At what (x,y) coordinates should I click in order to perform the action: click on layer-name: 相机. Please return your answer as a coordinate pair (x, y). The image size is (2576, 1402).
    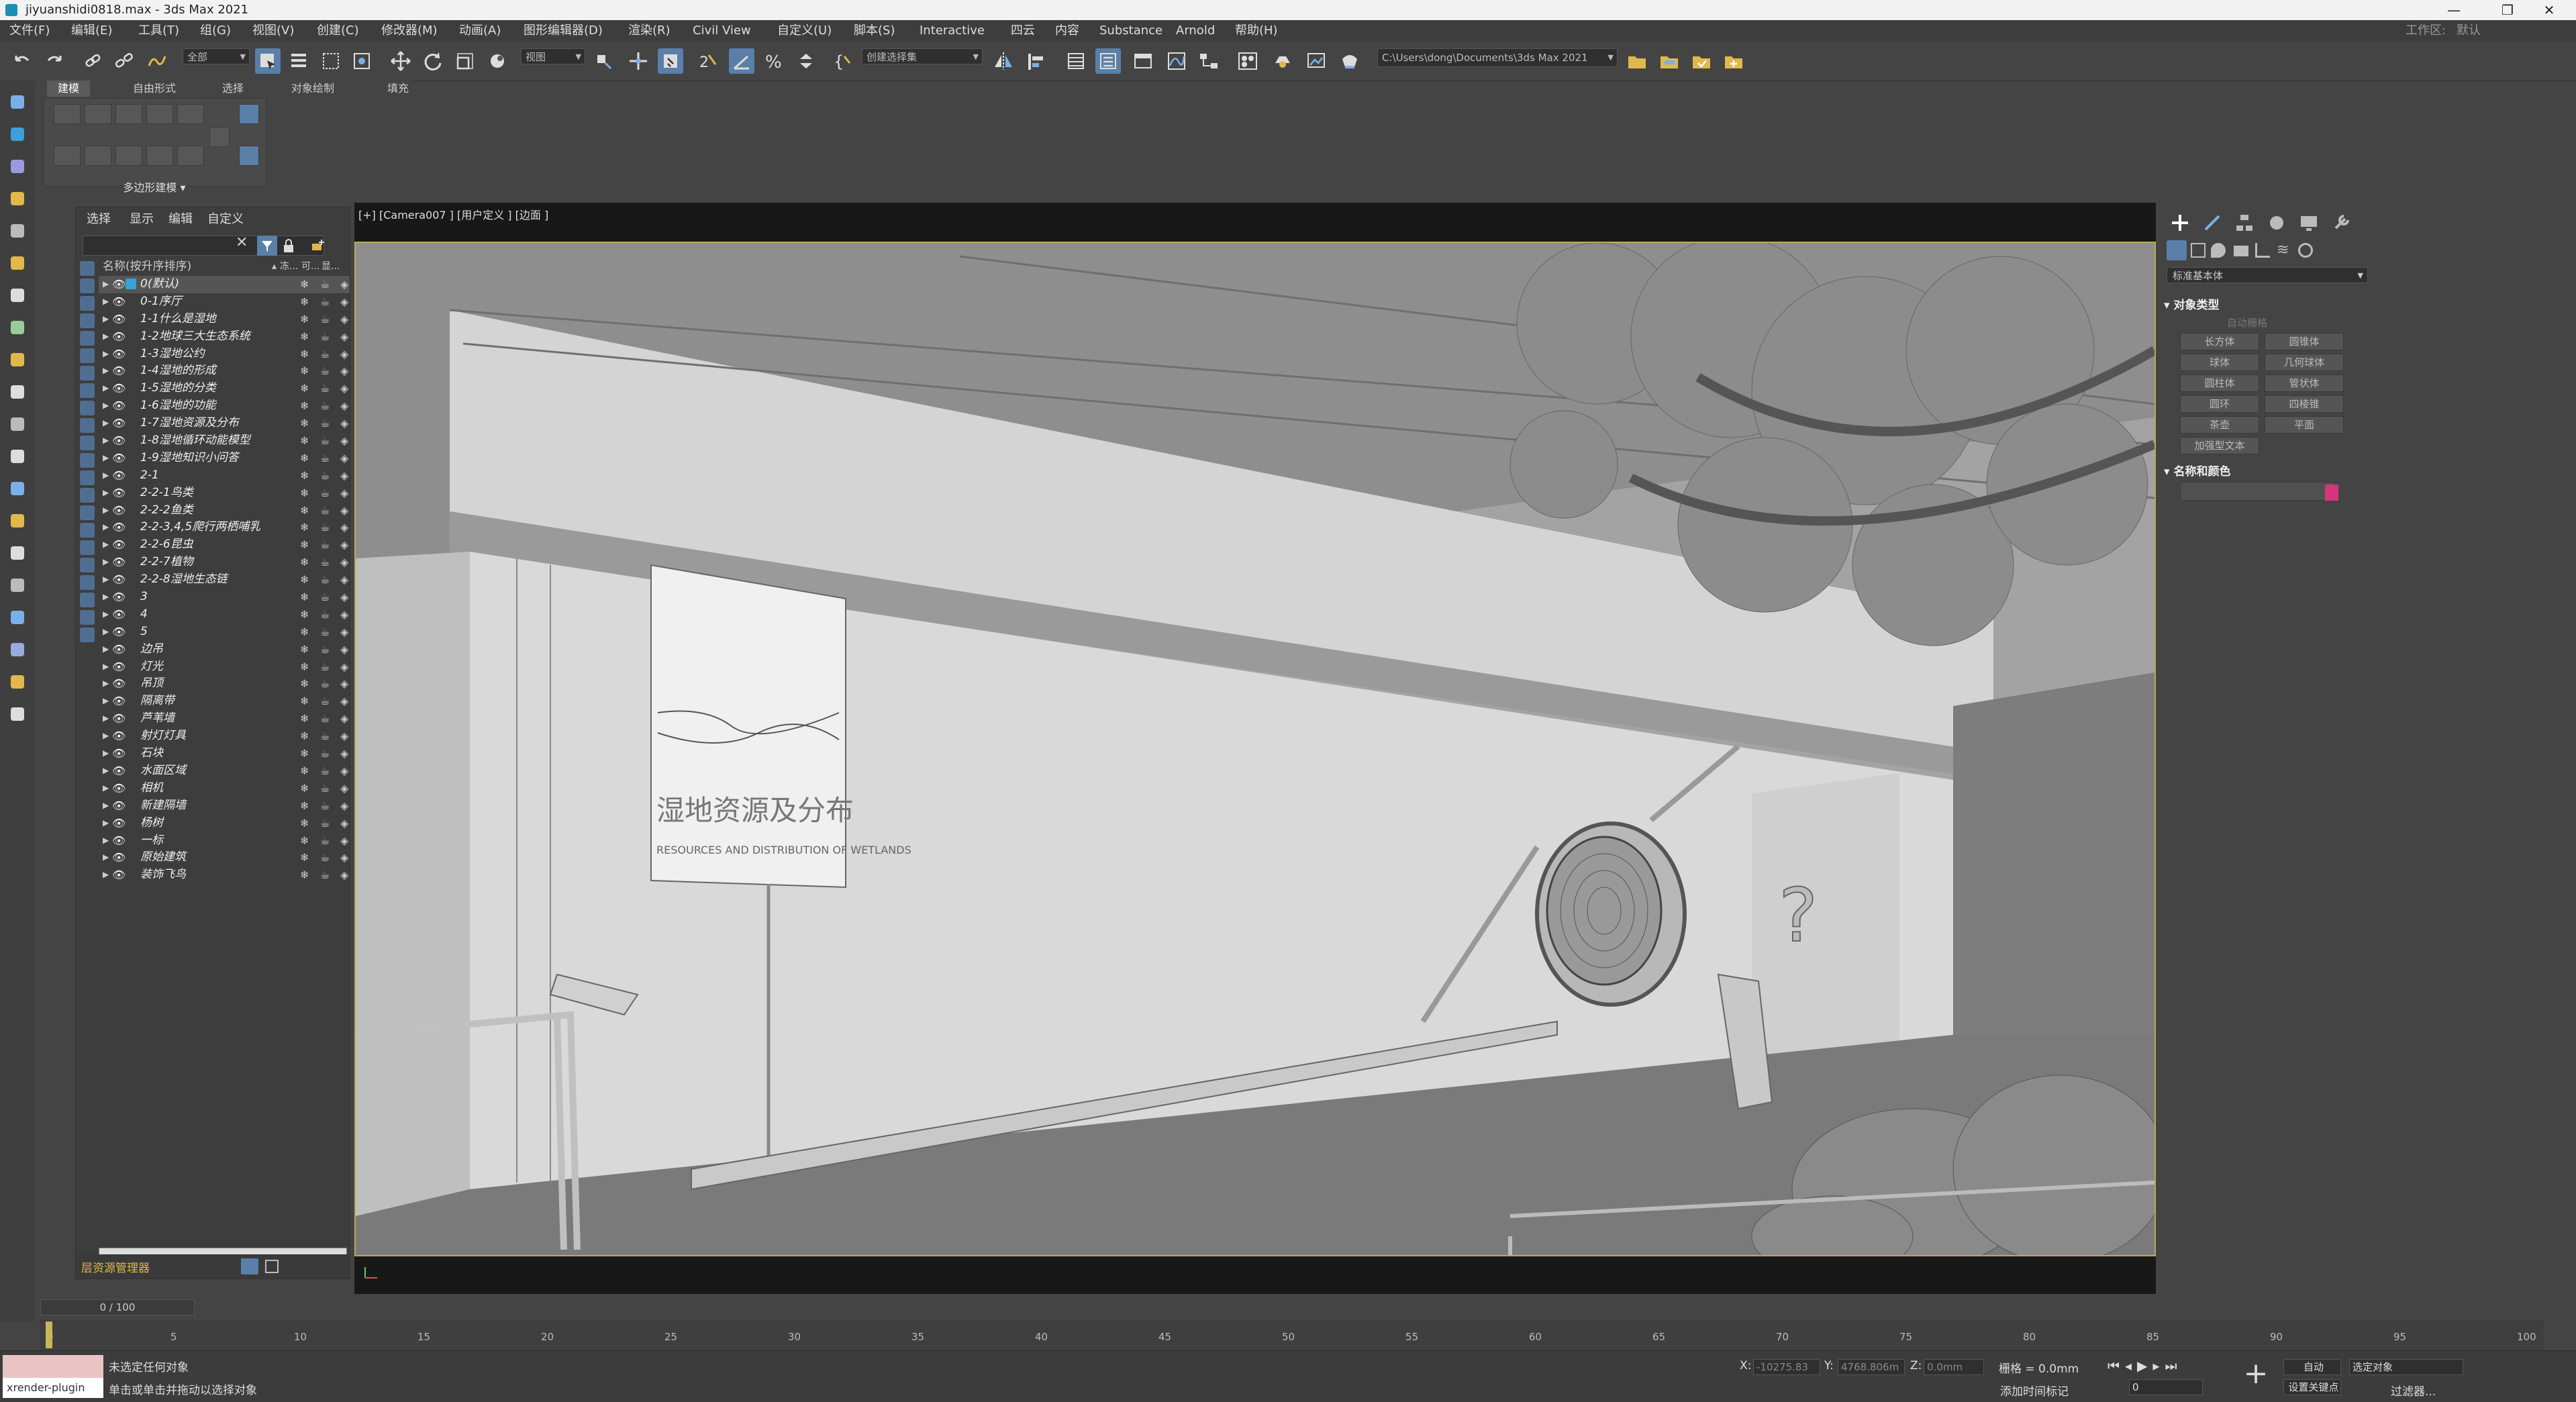
    Looking at the image, I should click on (151, 788).